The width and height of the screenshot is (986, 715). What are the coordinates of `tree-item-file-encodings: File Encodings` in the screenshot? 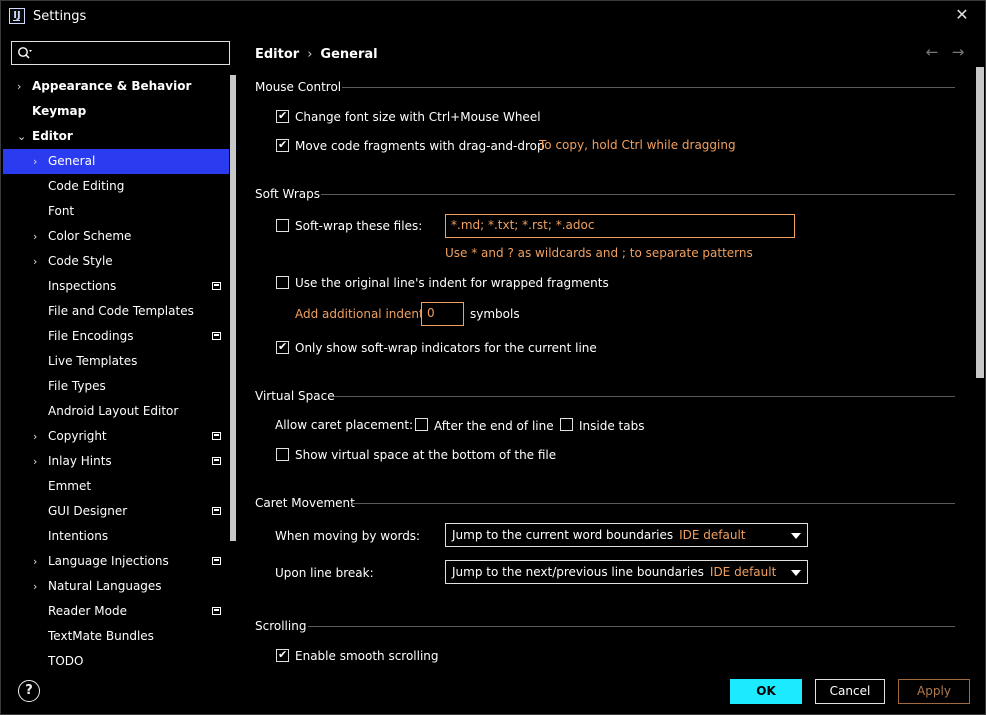 It's located at (116, 336).